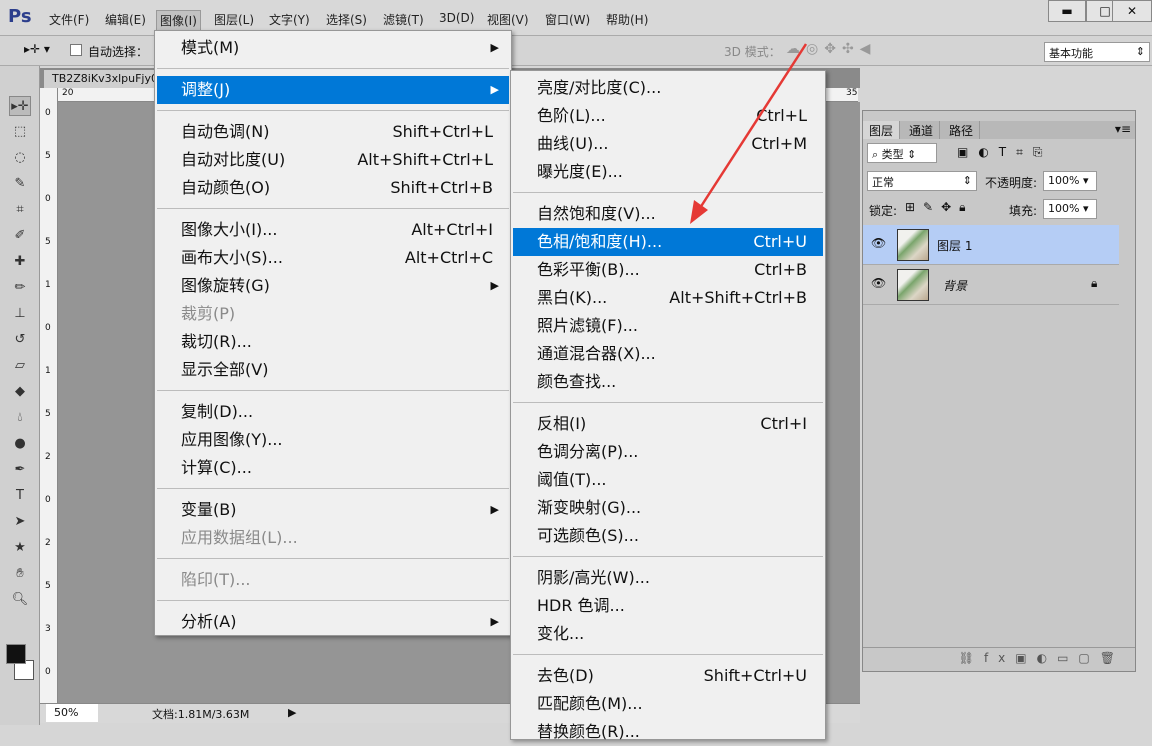  What do you see at coordinates (749, 133) in the screenshot?
I see `annotation-arrow` at bounding box center [749, 133].